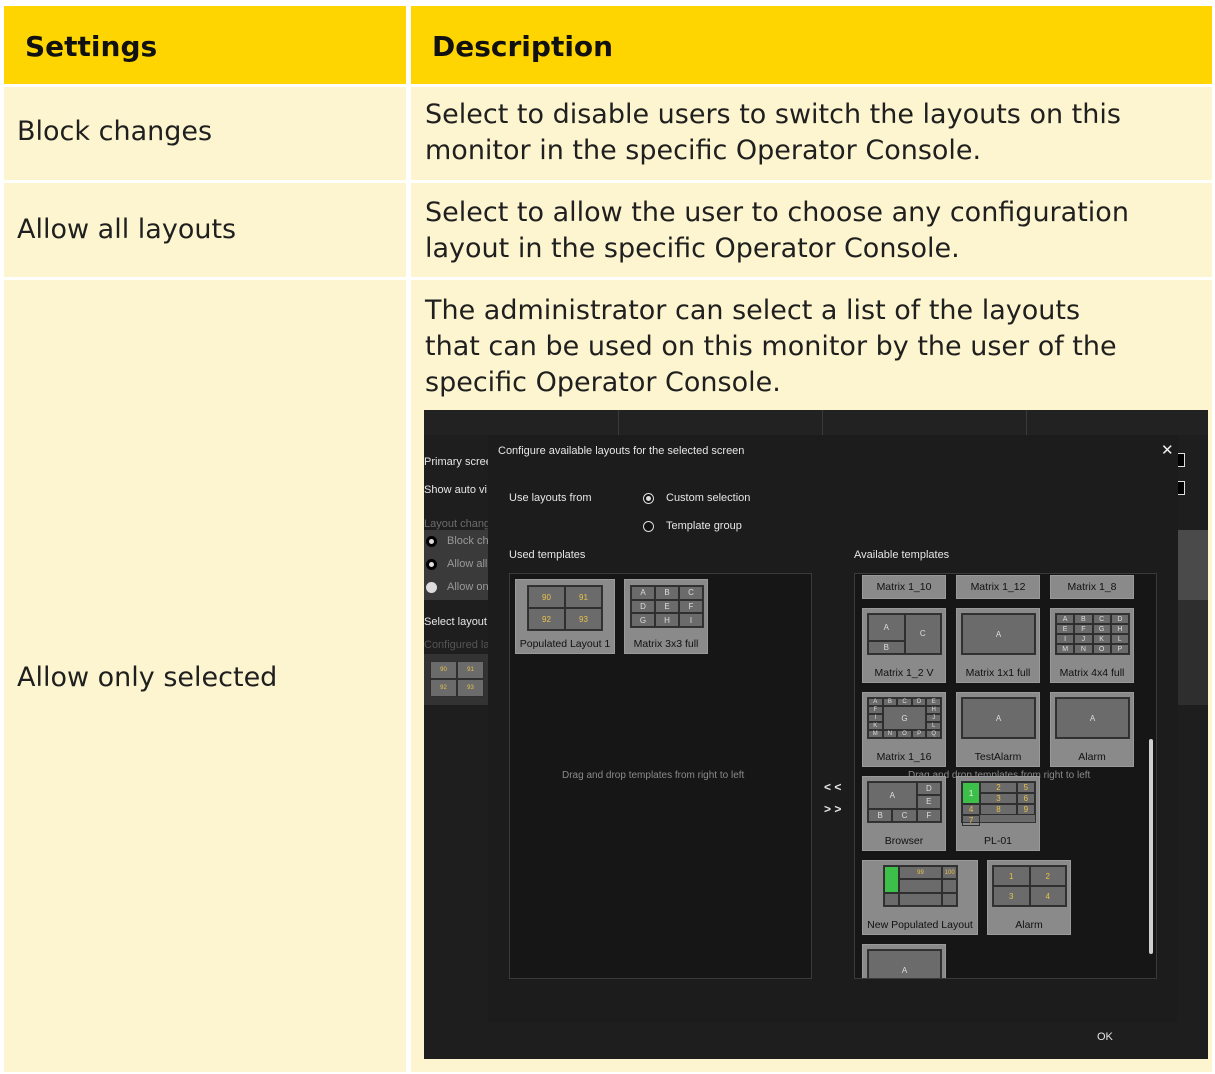  I want to click on close-icon: ✕, so click(1167, 450).